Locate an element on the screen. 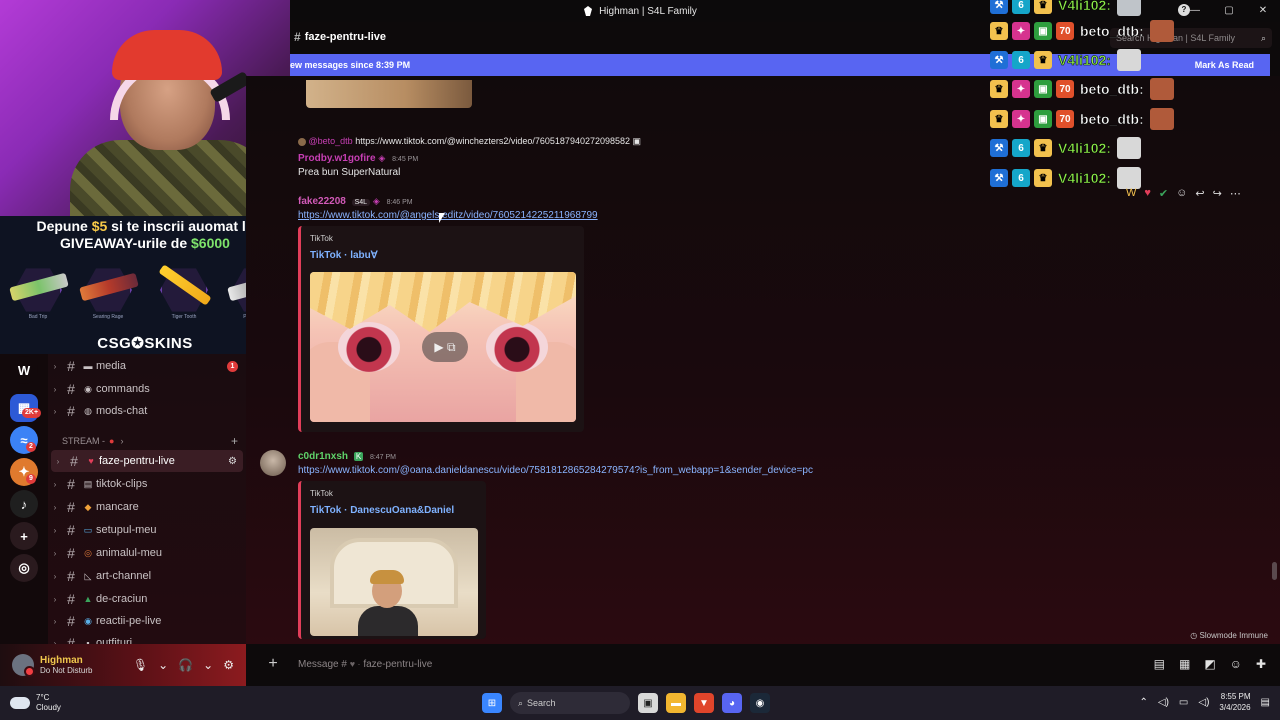  slowmode-indicator: ◷ Slowmode Immune is located at coordinates (1229, 635).